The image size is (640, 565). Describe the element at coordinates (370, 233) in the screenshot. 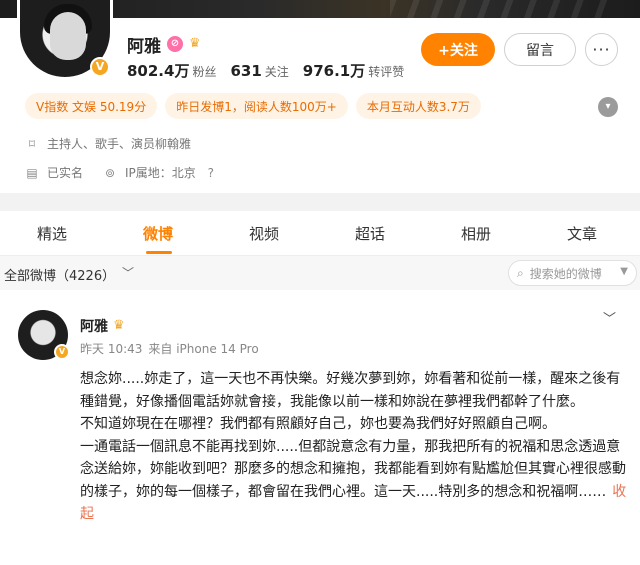

I see `tab-super-topics: 超话` at that location.